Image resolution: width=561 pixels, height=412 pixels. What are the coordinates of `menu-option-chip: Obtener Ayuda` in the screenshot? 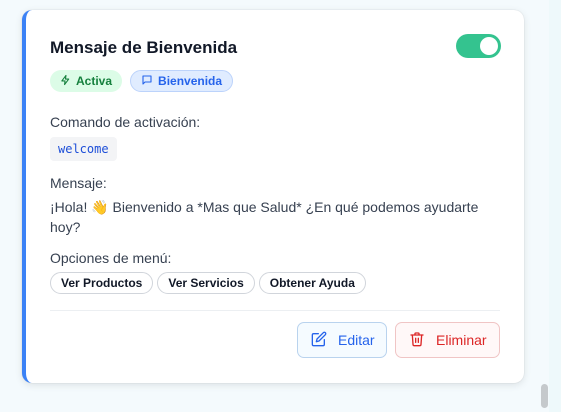 It's located at (312, 283).